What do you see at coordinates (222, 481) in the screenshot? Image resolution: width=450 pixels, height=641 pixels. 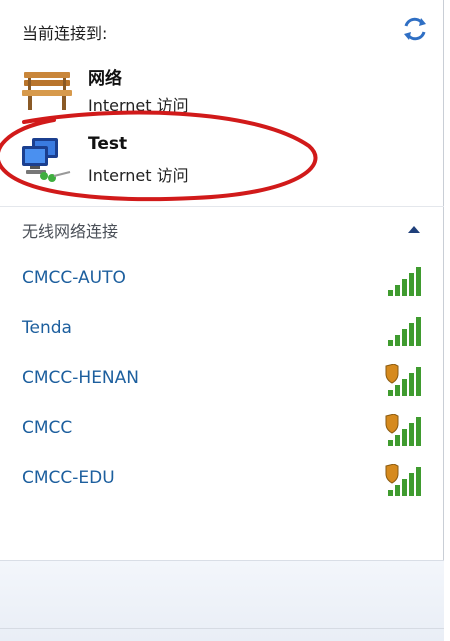 I see `wifi-item-cmcc-edu: CMCC-EDU` at bounding box center [222, 481].